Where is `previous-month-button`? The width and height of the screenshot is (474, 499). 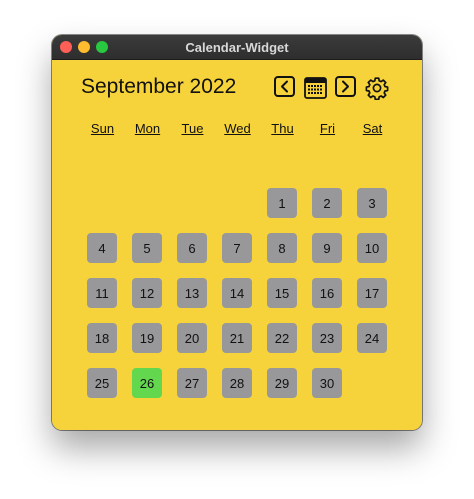
previous-month-button is located at coordinates (284, 86).